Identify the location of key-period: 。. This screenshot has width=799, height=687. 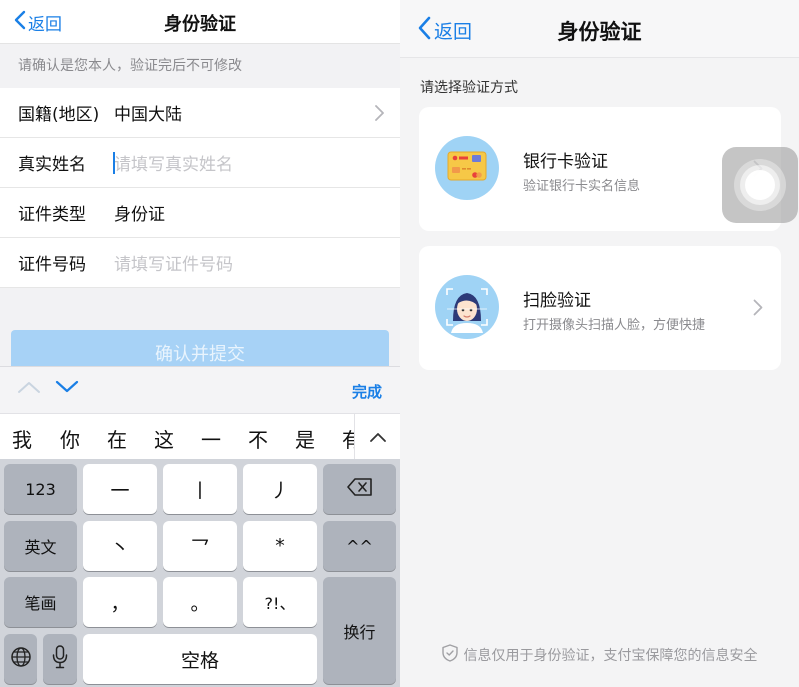
(200, 602).